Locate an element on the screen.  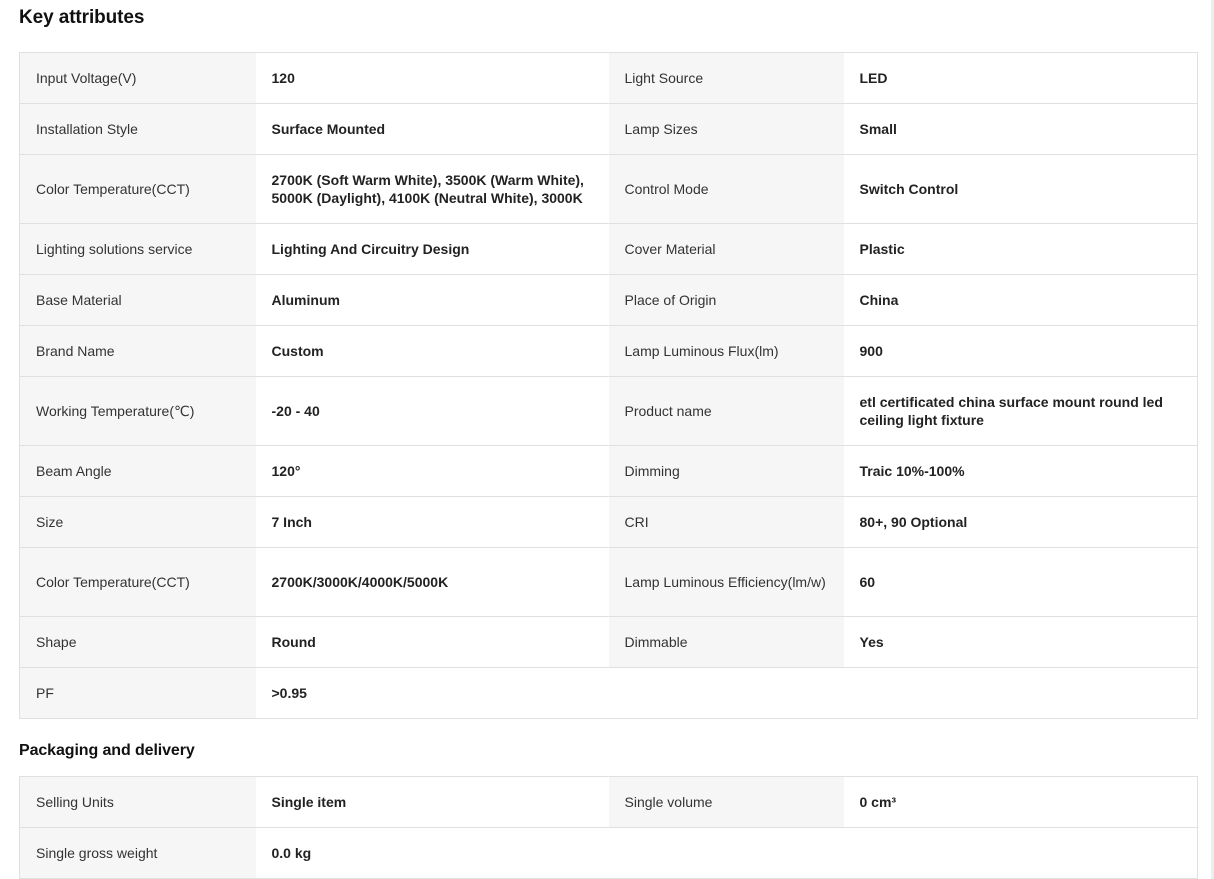
attribute-label: Place of Origin is located at coordinates (726, 300).